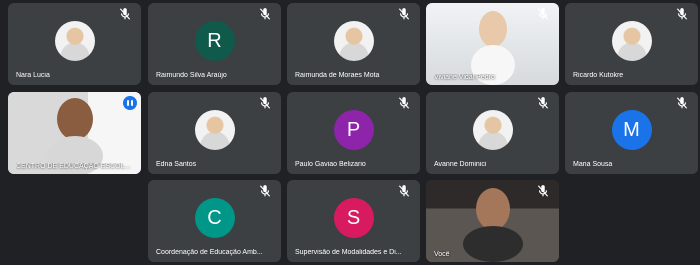 Image resolution: width=700 pixels, height=265 pixels. Describe the element at coordinates (191, 75) in the screenshot. I see `participant-name: Raimundo Silva Araújo` at that location.